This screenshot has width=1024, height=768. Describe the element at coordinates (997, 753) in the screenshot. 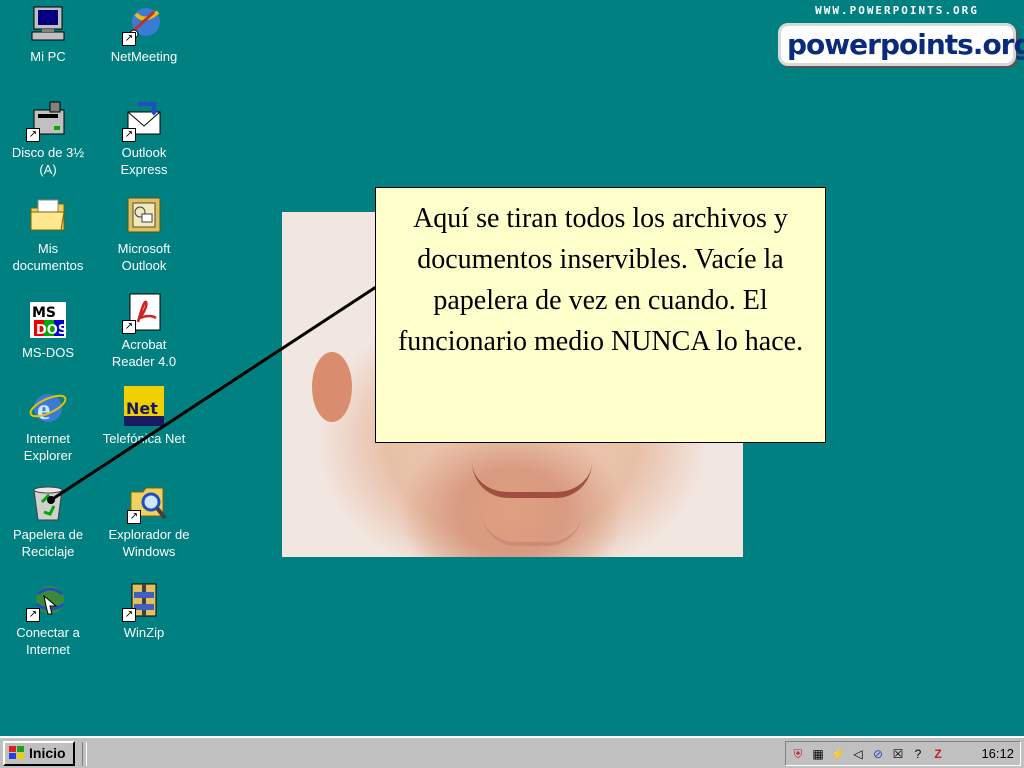

I see `clock: 16:12` at that location.